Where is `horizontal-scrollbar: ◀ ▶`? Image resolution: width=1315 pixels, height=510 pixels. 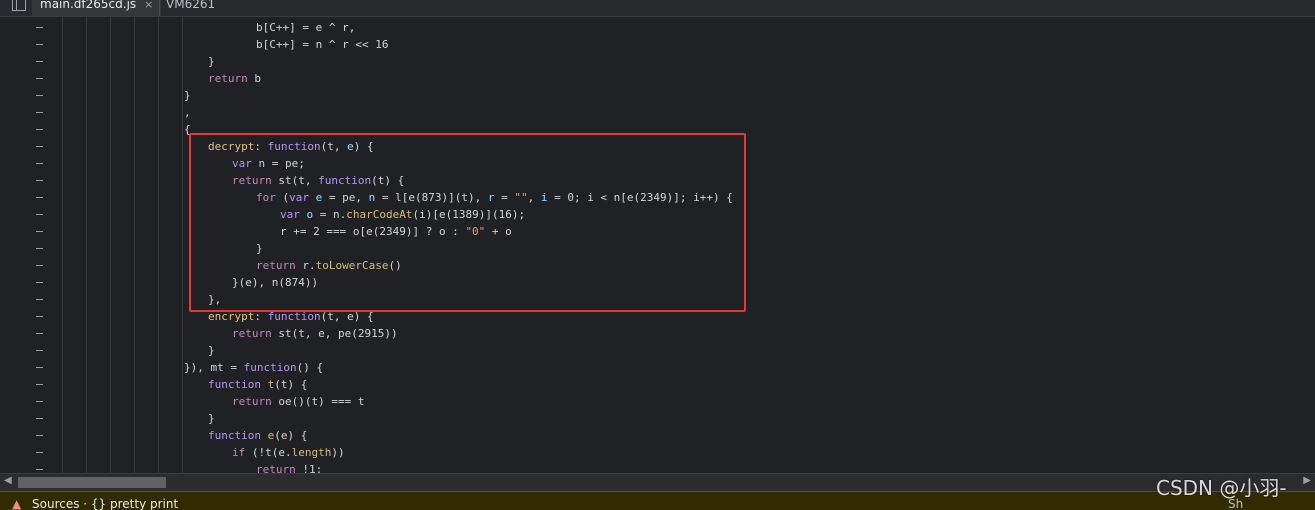
horizontal-scrollbar: ◀ ▶ is located at coordinates (657, 482).